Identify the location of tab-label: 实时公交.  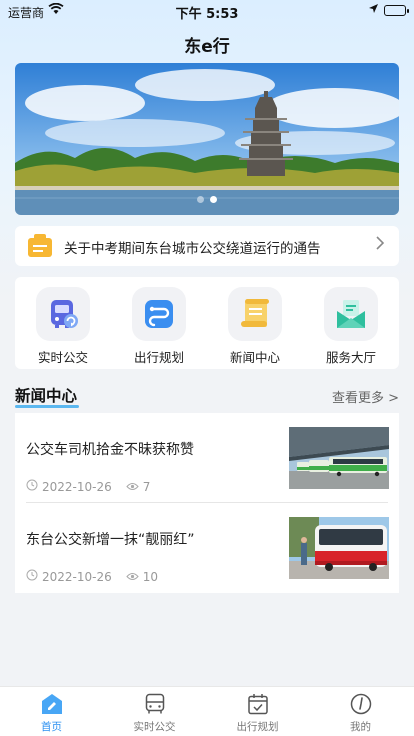
(154, 727).